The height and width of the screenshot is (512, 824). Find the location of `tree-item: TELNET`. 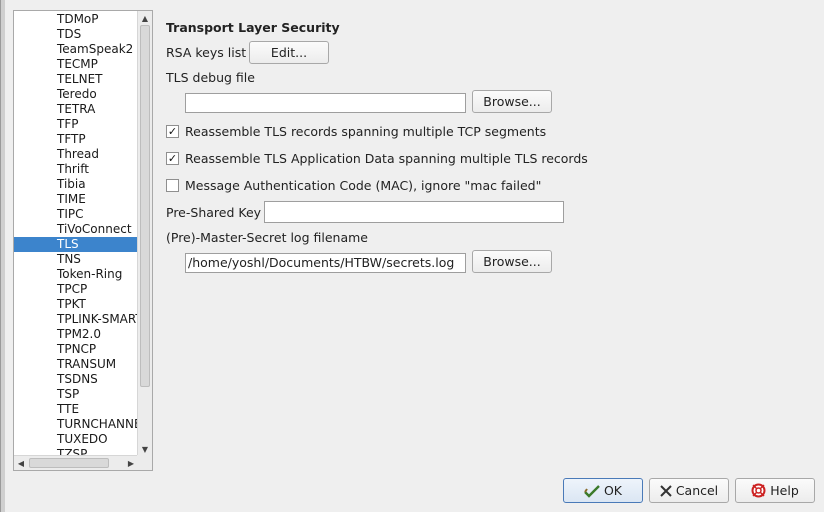

tree-item: TELNET is located at coordinates (76, 79).